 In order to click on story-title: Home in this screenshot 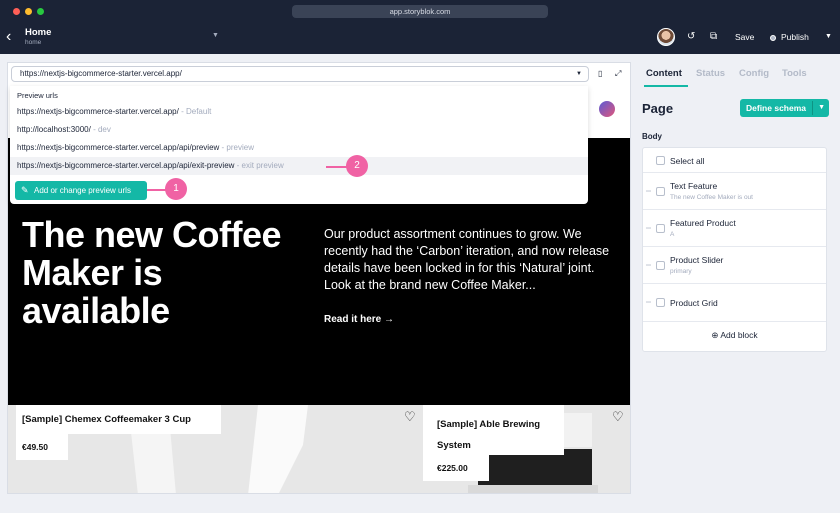, I will do `click(38, 32)`.